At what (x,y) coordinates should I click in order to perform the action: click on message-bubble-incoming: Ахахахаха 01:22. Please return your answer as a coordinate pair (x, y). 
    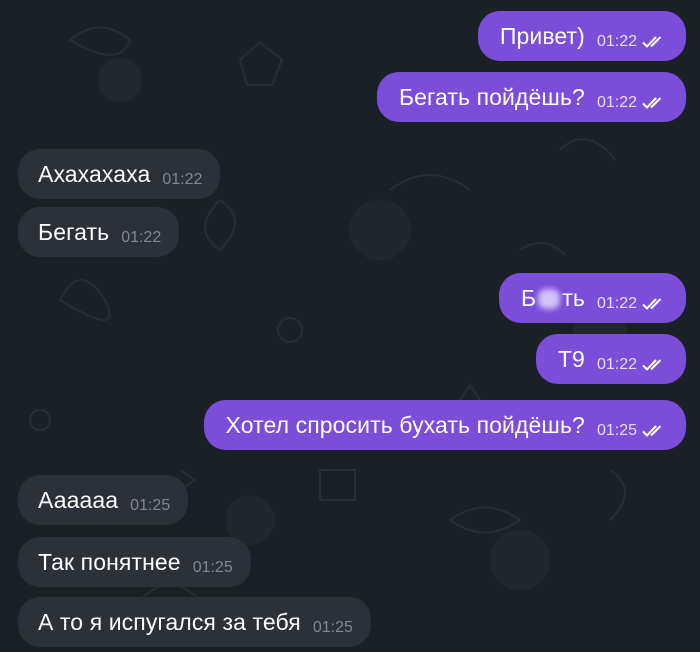
    Looking at the image, I should click on (119, 174).